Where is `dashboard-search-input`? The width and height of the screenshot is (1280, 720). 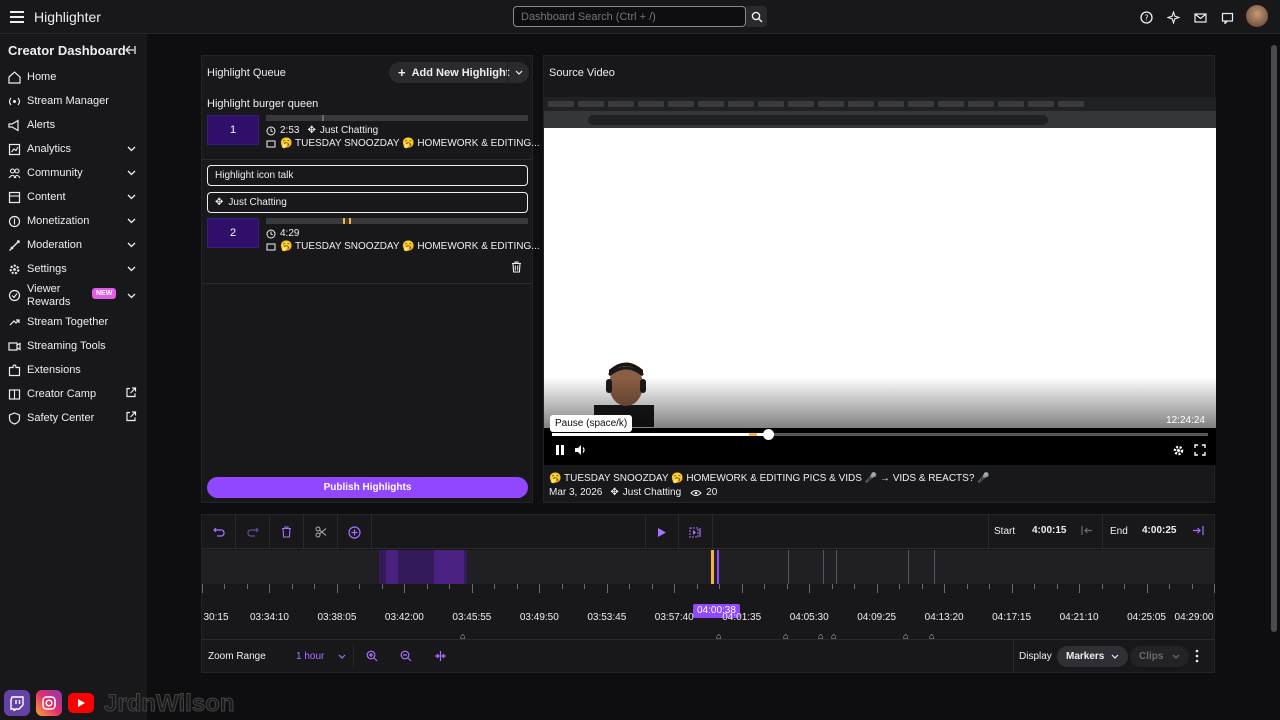
dashboard-search-input is located at coordinates (629, 16).